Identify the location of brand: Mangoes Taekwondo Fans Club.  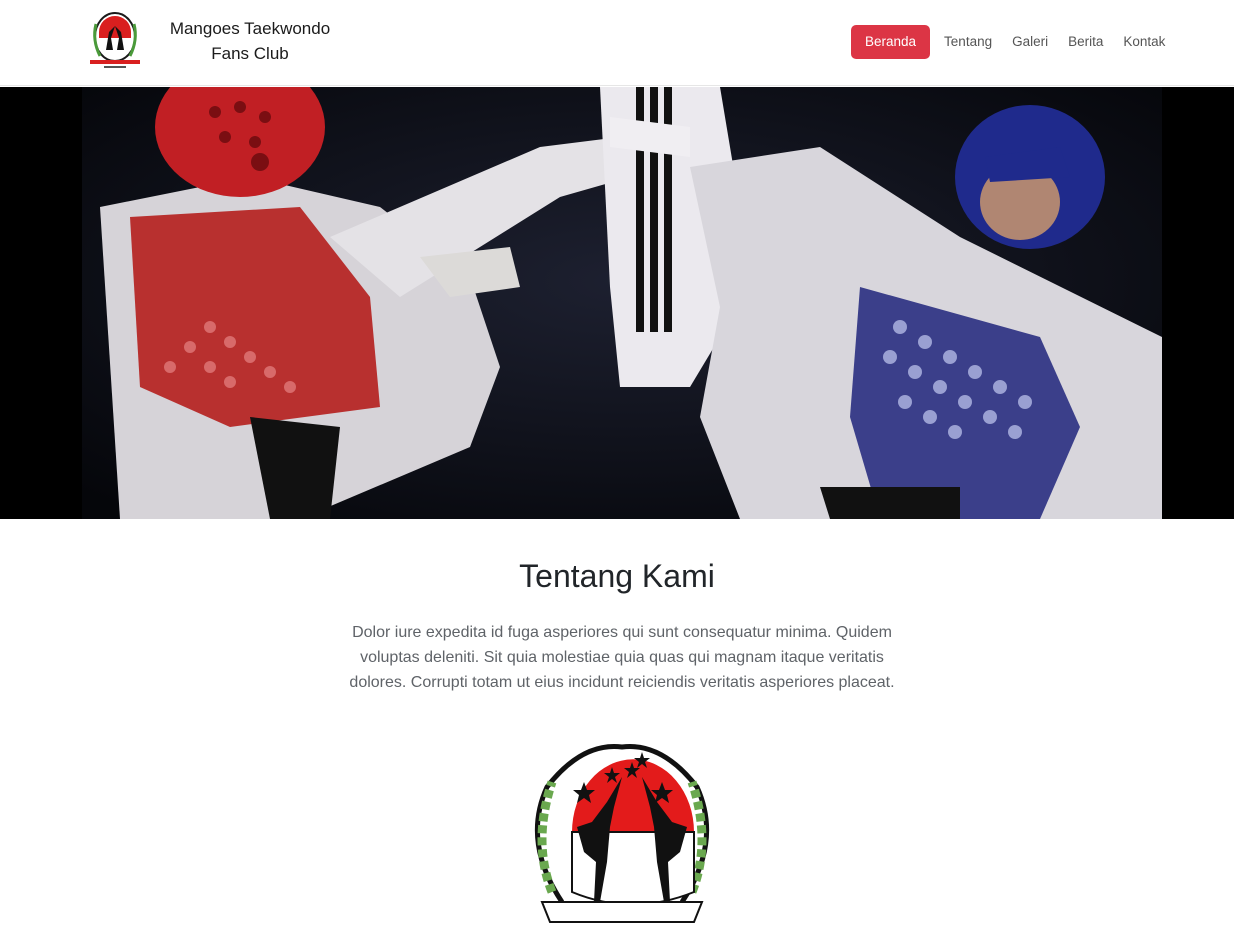
(211, 41).